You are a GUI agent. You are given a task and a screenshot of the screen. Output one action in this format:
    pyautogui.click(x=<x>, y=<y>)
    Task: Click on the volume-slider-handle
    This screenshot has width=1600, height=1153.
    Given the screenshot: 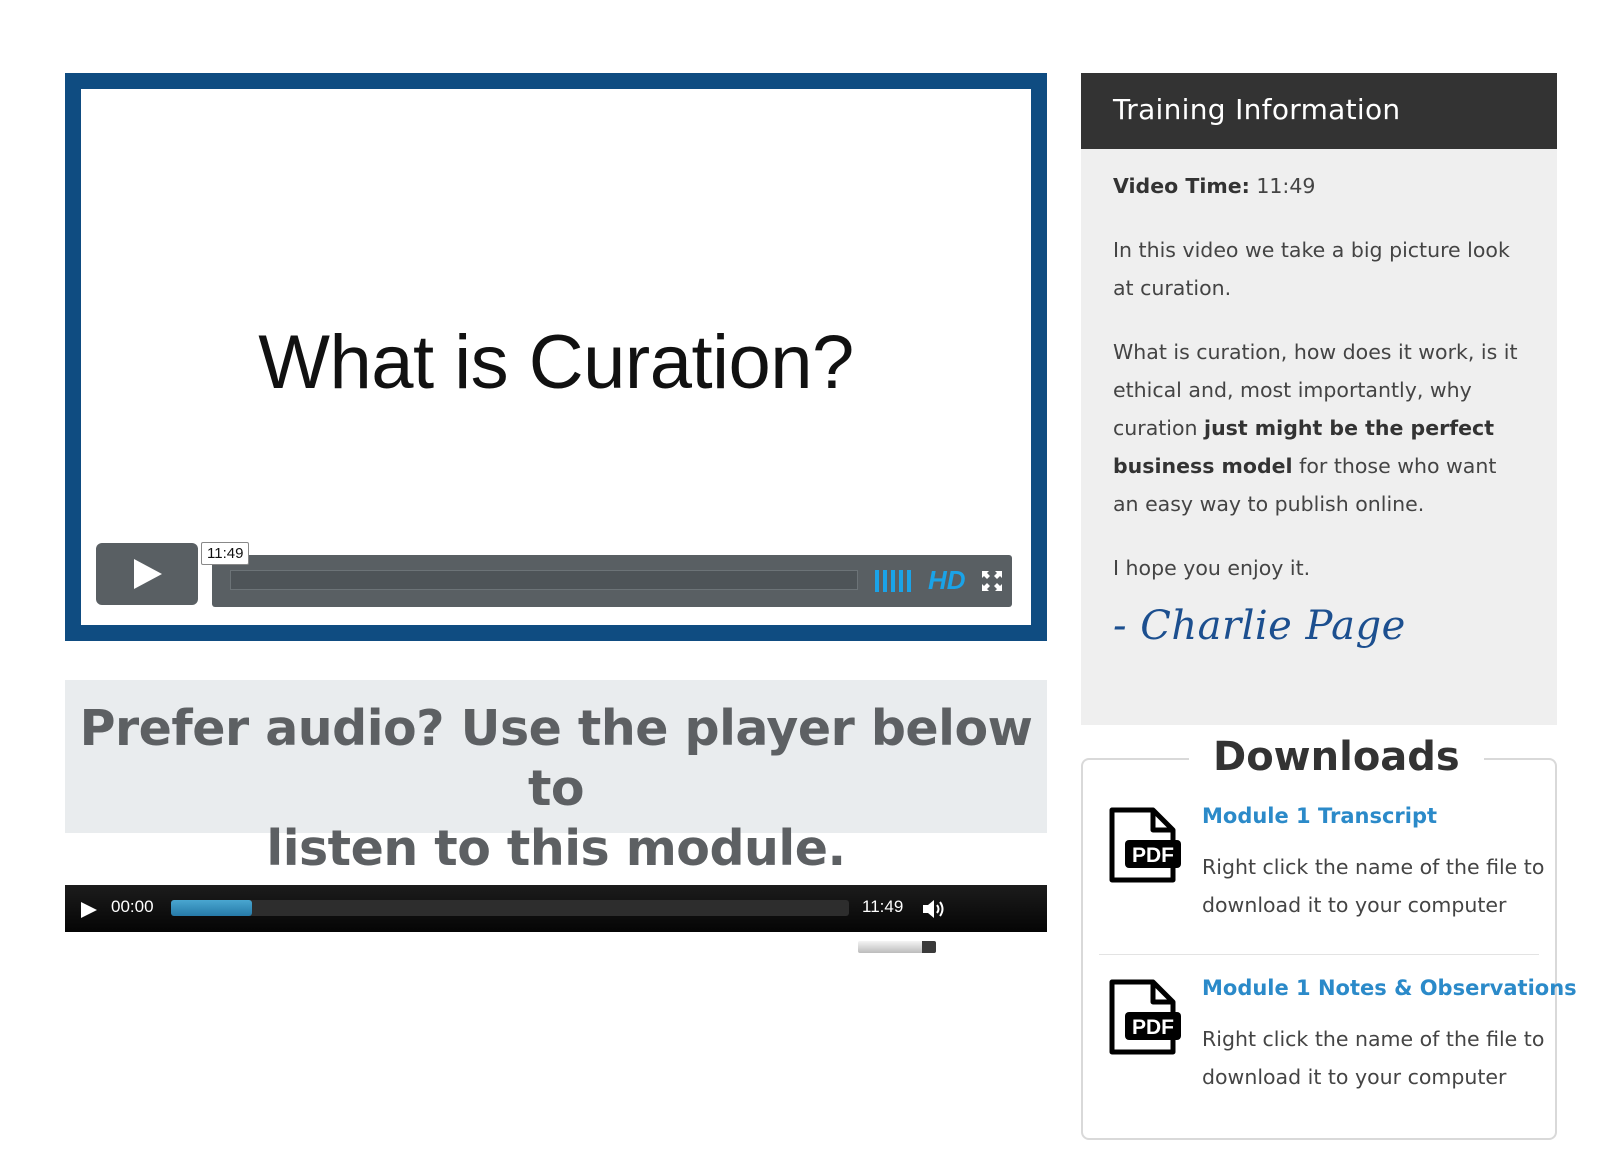 What is the action you would take?
    pyautogui.click(x=928, y=947)
    